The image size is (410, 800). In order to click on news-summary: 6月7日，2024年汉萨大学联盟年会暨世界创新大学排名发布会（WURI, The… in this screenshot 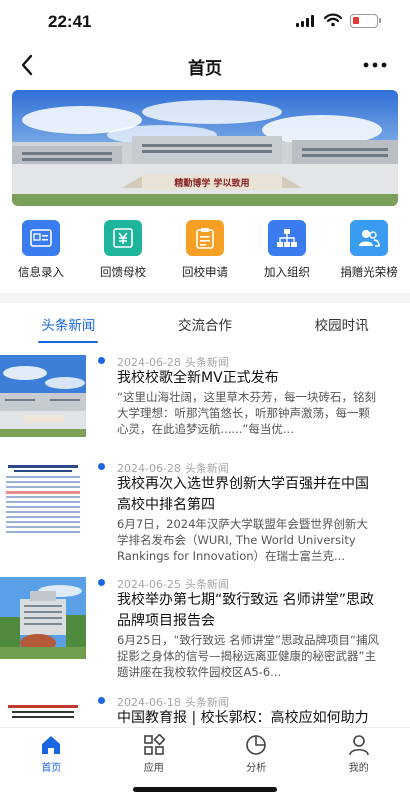, I will do `click(242, 540)`.